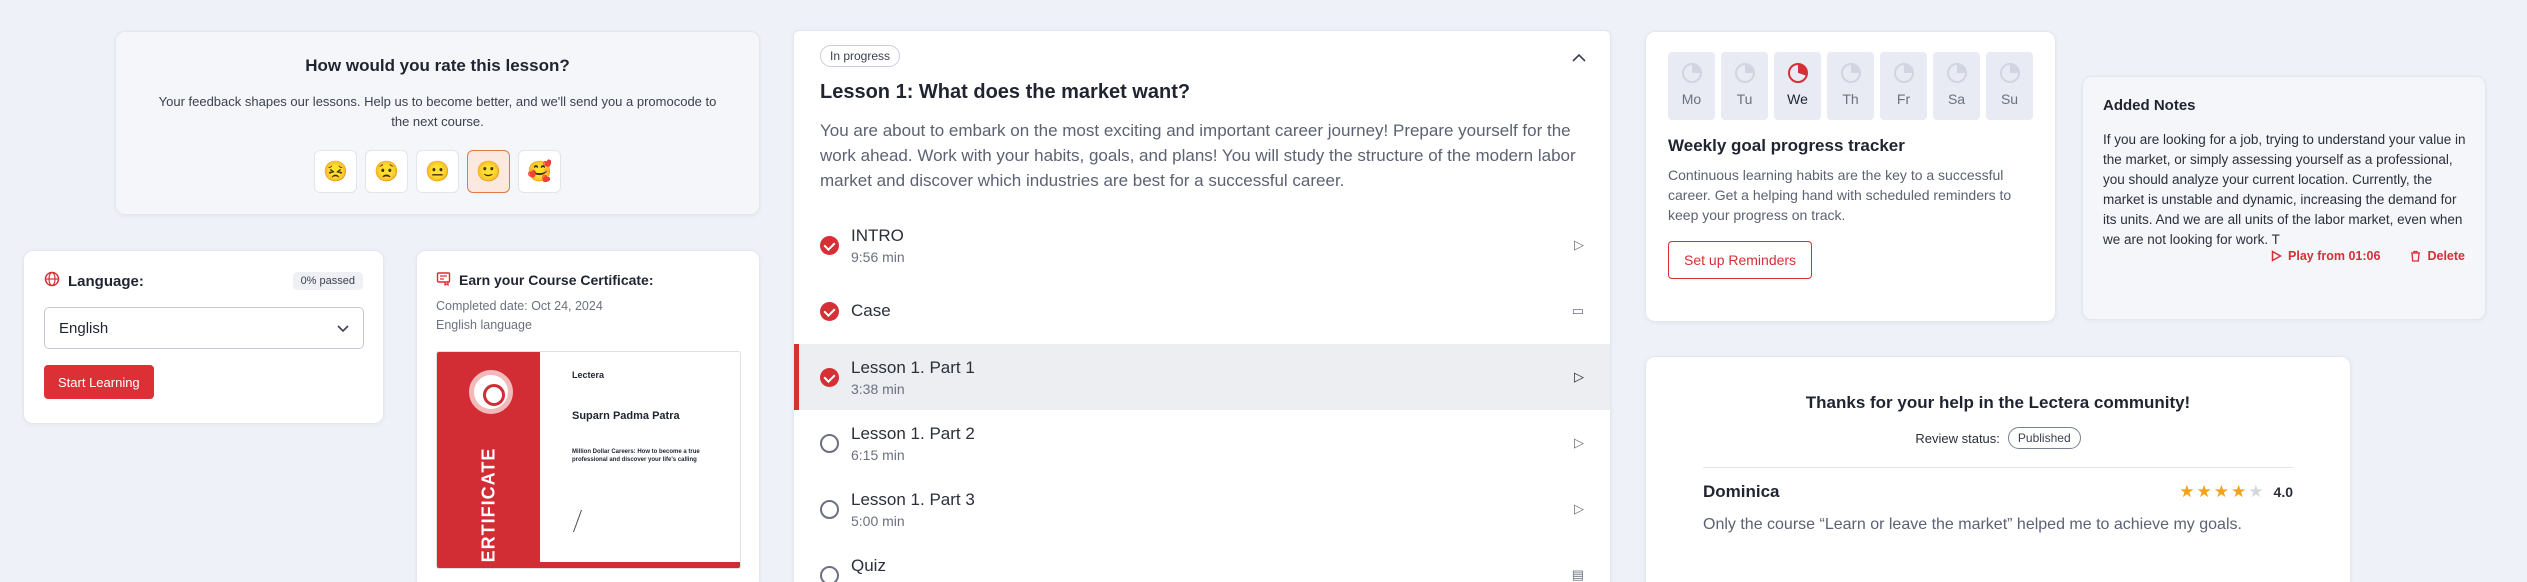  What do you see at coordinates (871, 310) in the screenshot?
I see `lesson-item-title: Case` at bounding box center [871, 310].